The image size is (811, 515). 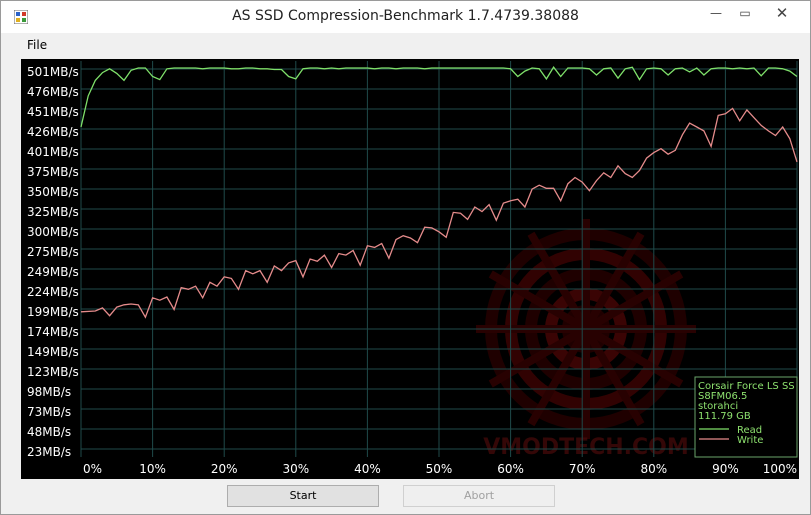 What do you see at coordinates (405, 45) in the screenshot?
I see `menu-bar: File` at bounding box center [405, 45].